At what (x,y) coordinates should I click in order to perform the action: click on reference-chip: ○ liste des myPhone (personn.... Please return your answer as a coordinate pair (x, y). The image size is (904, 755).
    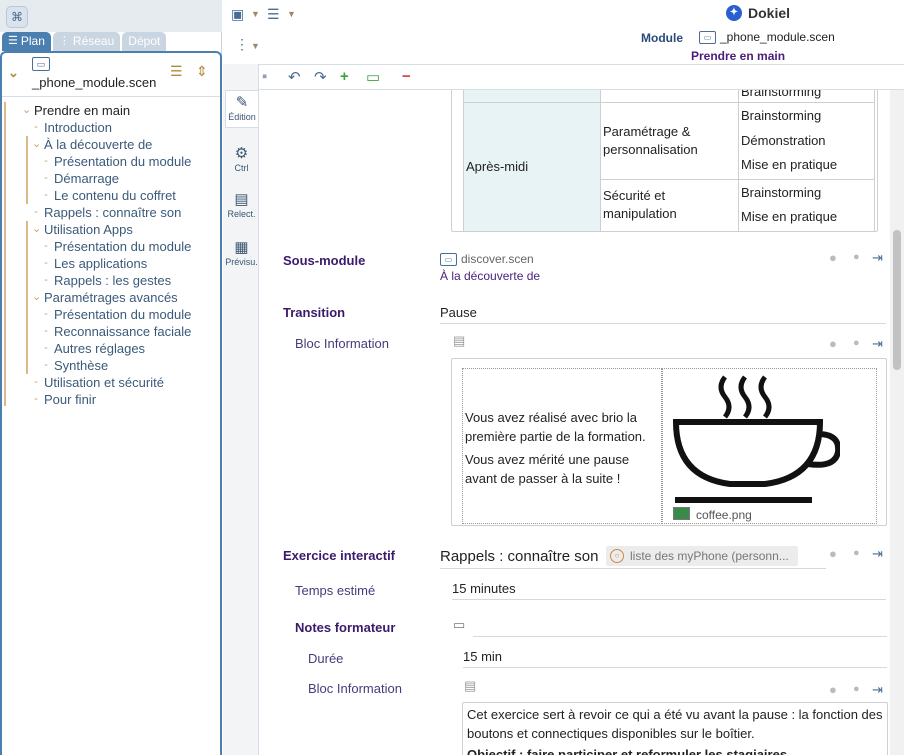
    Looking at the image, I should click on (702, 556).